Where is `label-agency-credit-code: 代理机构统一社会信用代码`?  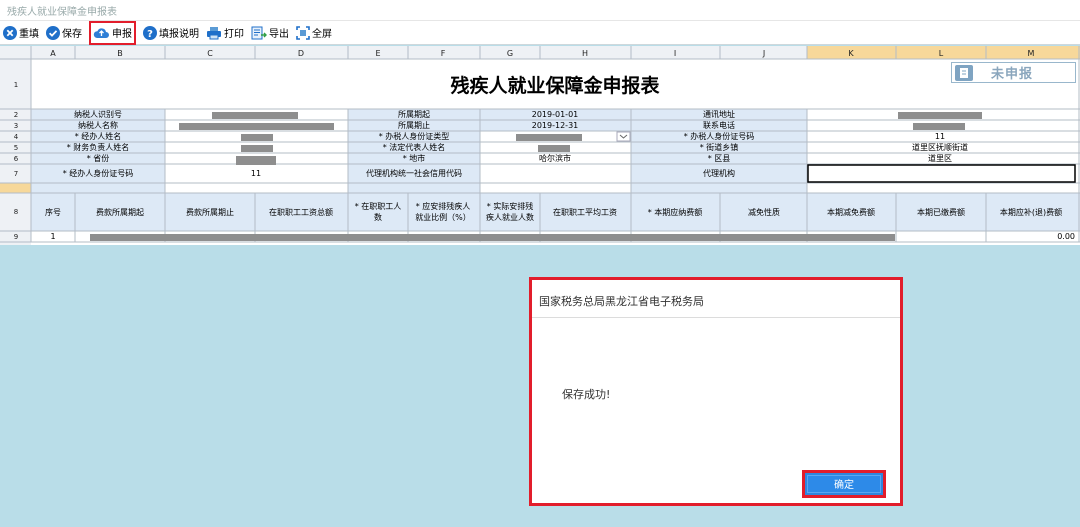 label-agency-credit-code: 代理机构统一社会信用代码 is located at coordinates (414, 173).